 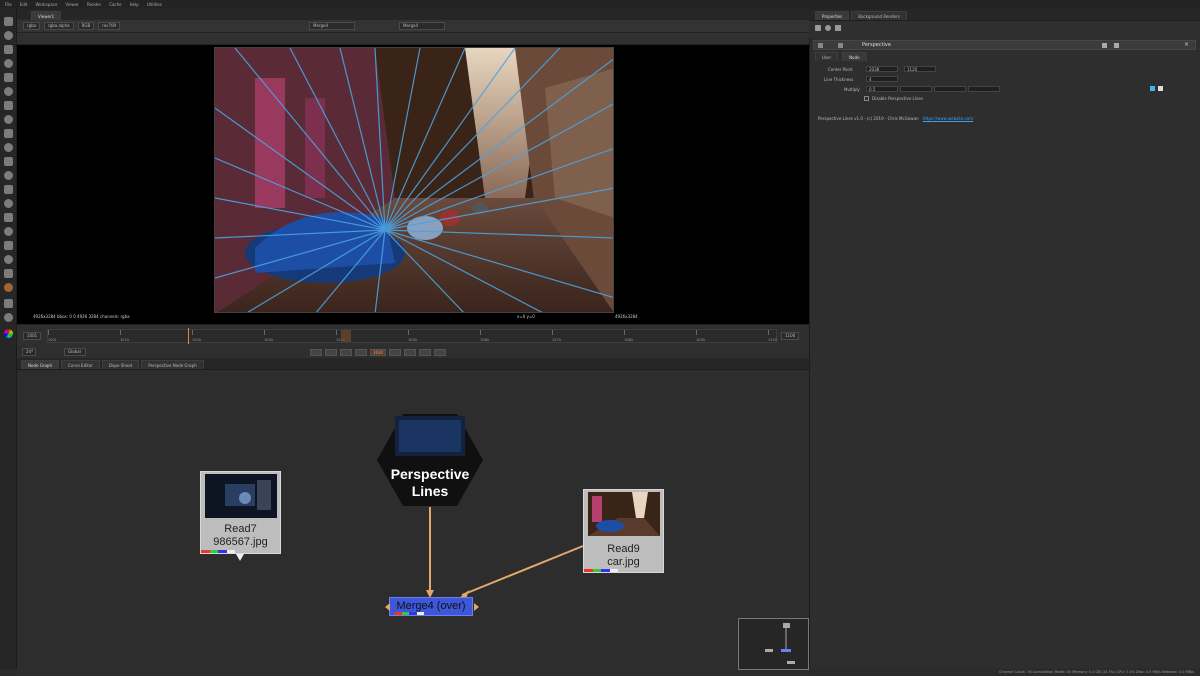 I want to click on time-icon, so click(x=8, y=49).